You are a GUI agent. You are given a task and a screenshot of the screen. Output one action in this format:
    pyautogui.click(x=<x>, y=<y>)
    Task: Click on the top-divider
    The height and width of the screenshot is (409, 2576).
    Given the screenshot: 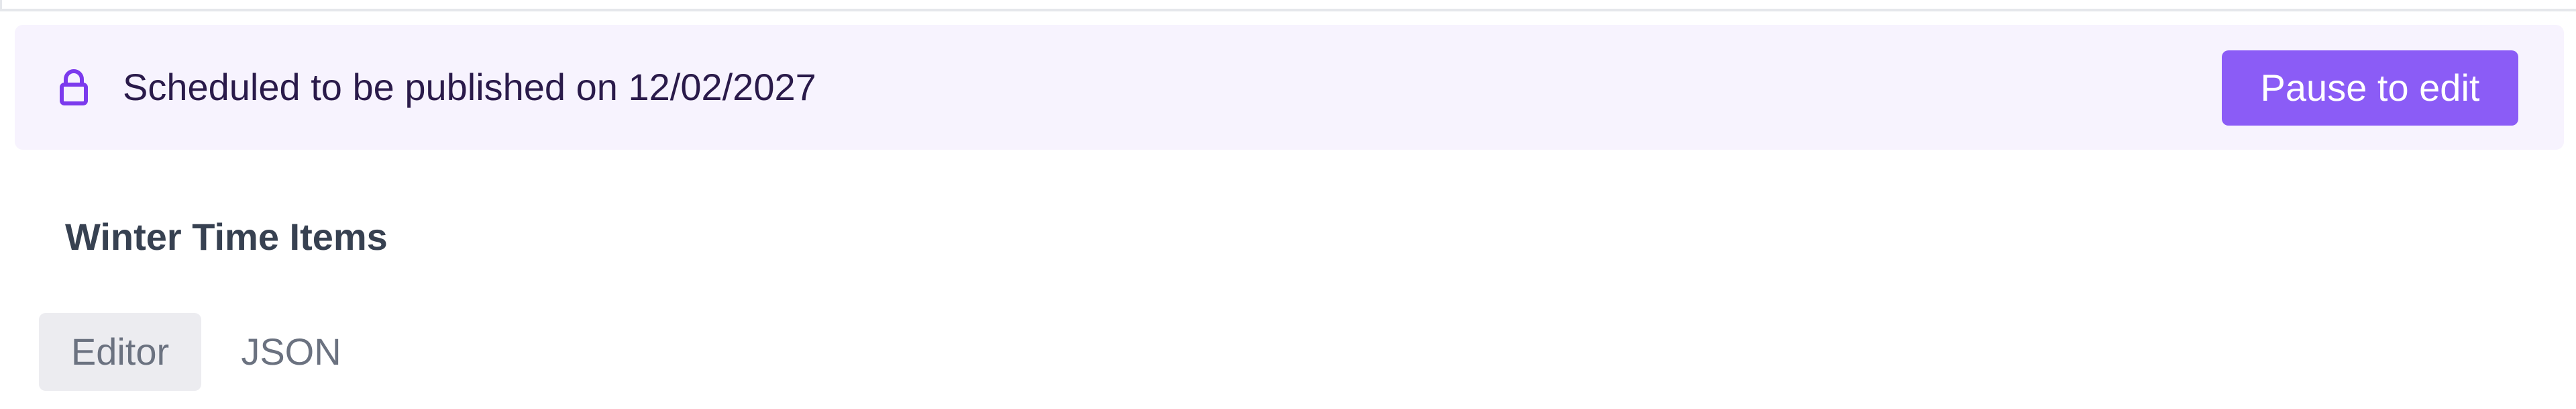 What is the action you would take?
    pyautogui.click(x=1288, y=10)
    